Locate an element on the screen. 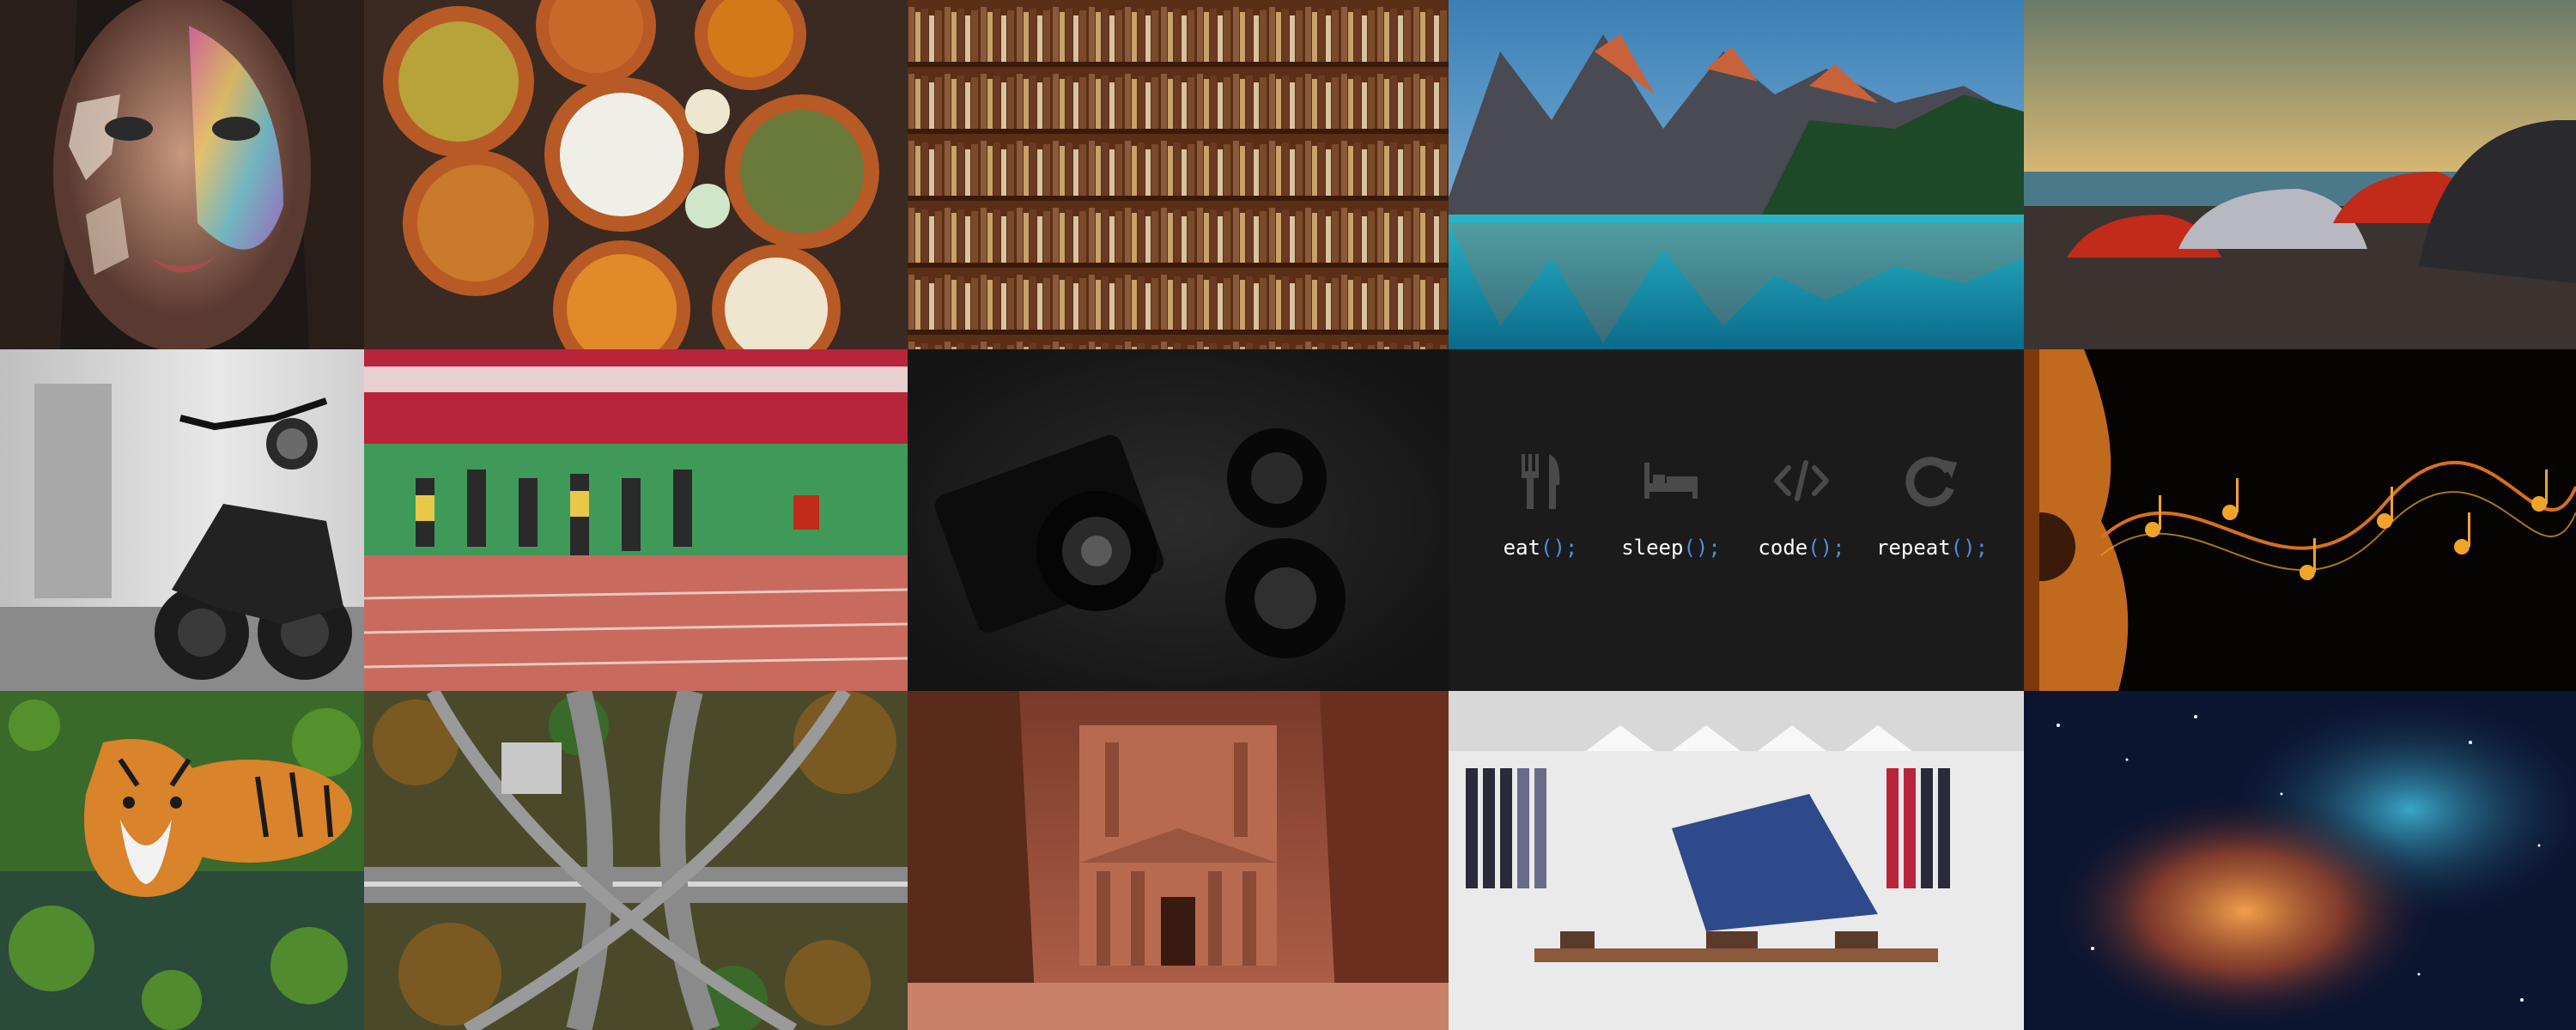 This screenshot has width=2576, height=1030. repeat-icon is located at coordinates (1932, 480).